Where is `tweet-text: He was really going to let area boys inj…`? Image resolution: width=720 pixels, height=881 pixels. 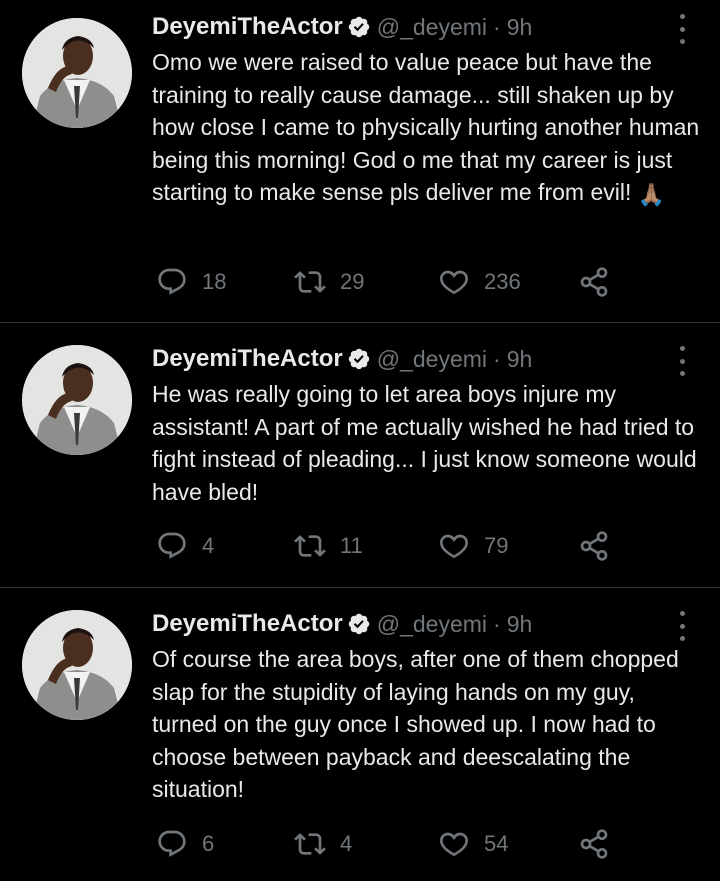
tweet-text: He was really going to let area boys inj… is located at coordinates (427, 443).